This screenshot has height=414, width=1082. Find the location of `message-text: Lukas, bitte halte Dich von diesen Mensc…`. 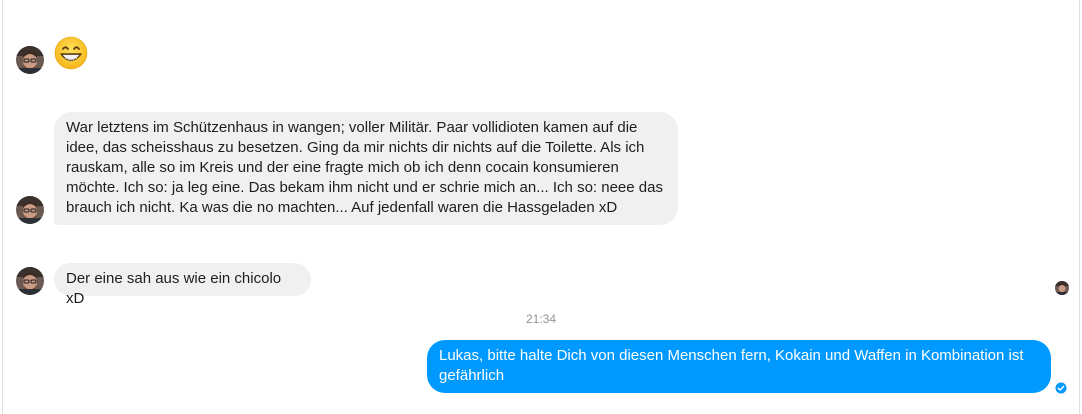

message-text: Lukas, bitte halte Dich von diesen Mensc… is located at coordinates (731, 365).